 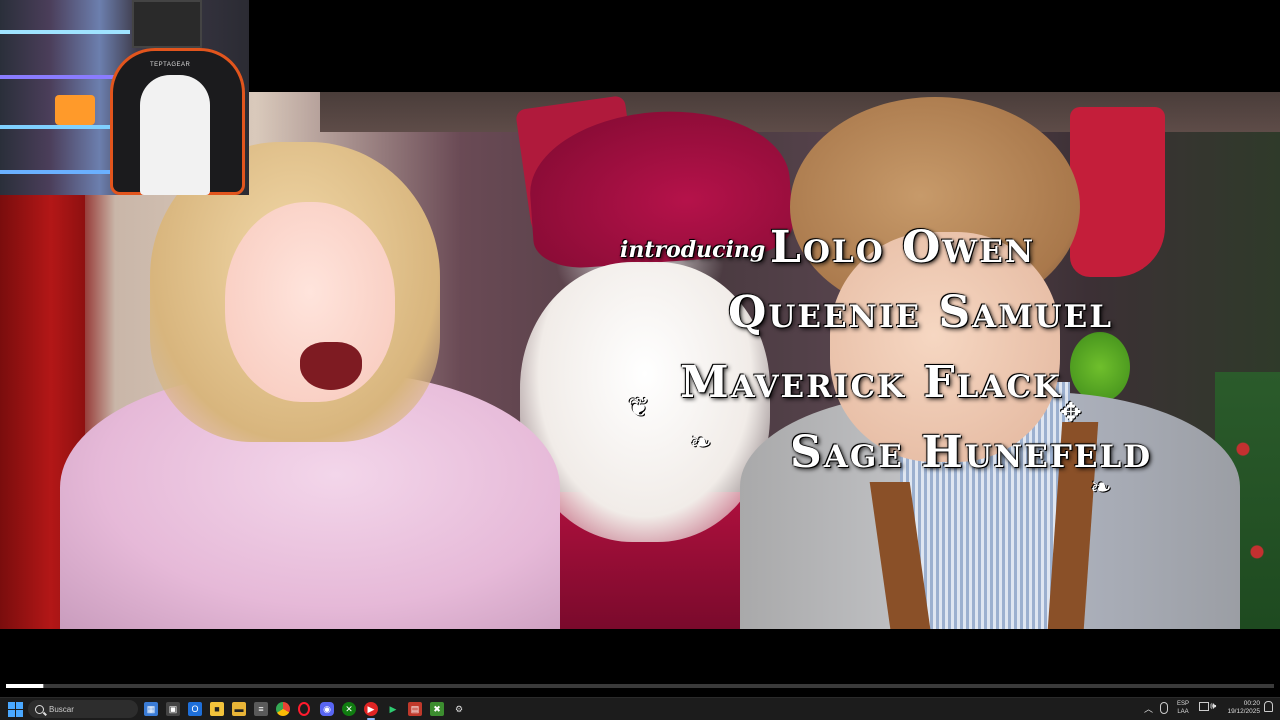 I want to click on microphone-icon, so click(x=1164, y=708).